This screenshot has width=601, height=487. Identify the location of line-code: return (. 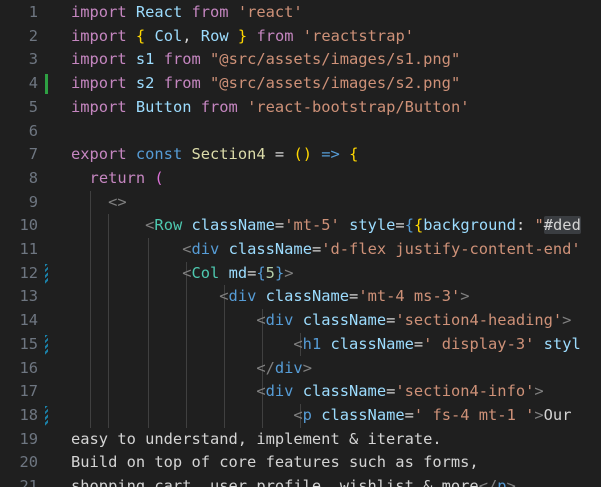
(117, 179).